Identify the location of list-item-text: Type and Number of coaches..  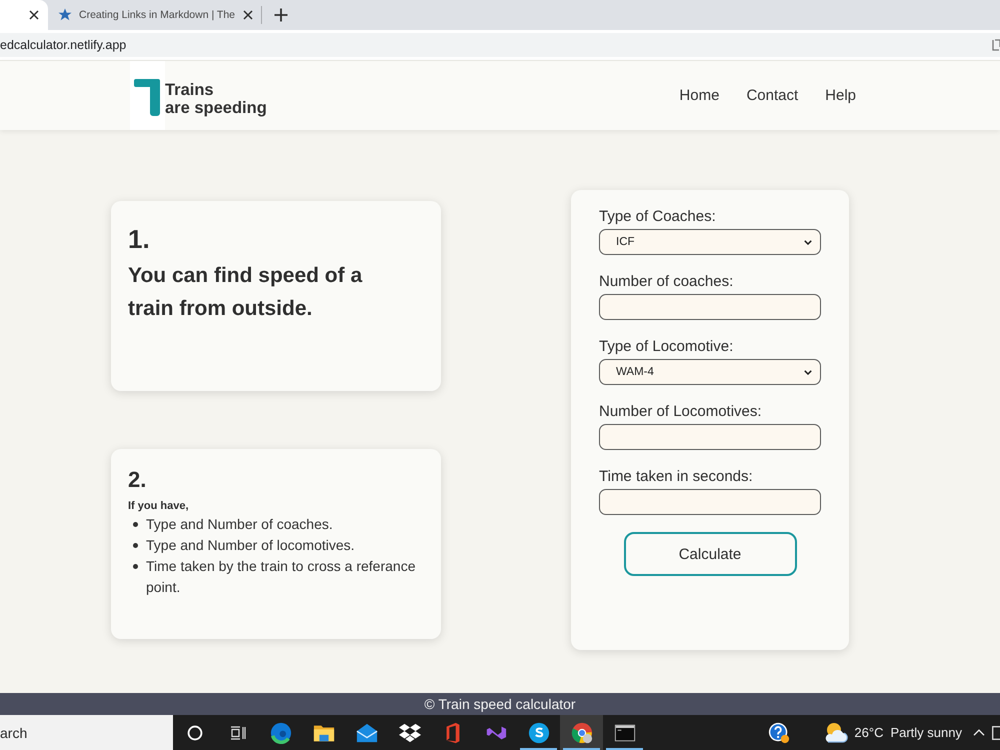
(240, 524).